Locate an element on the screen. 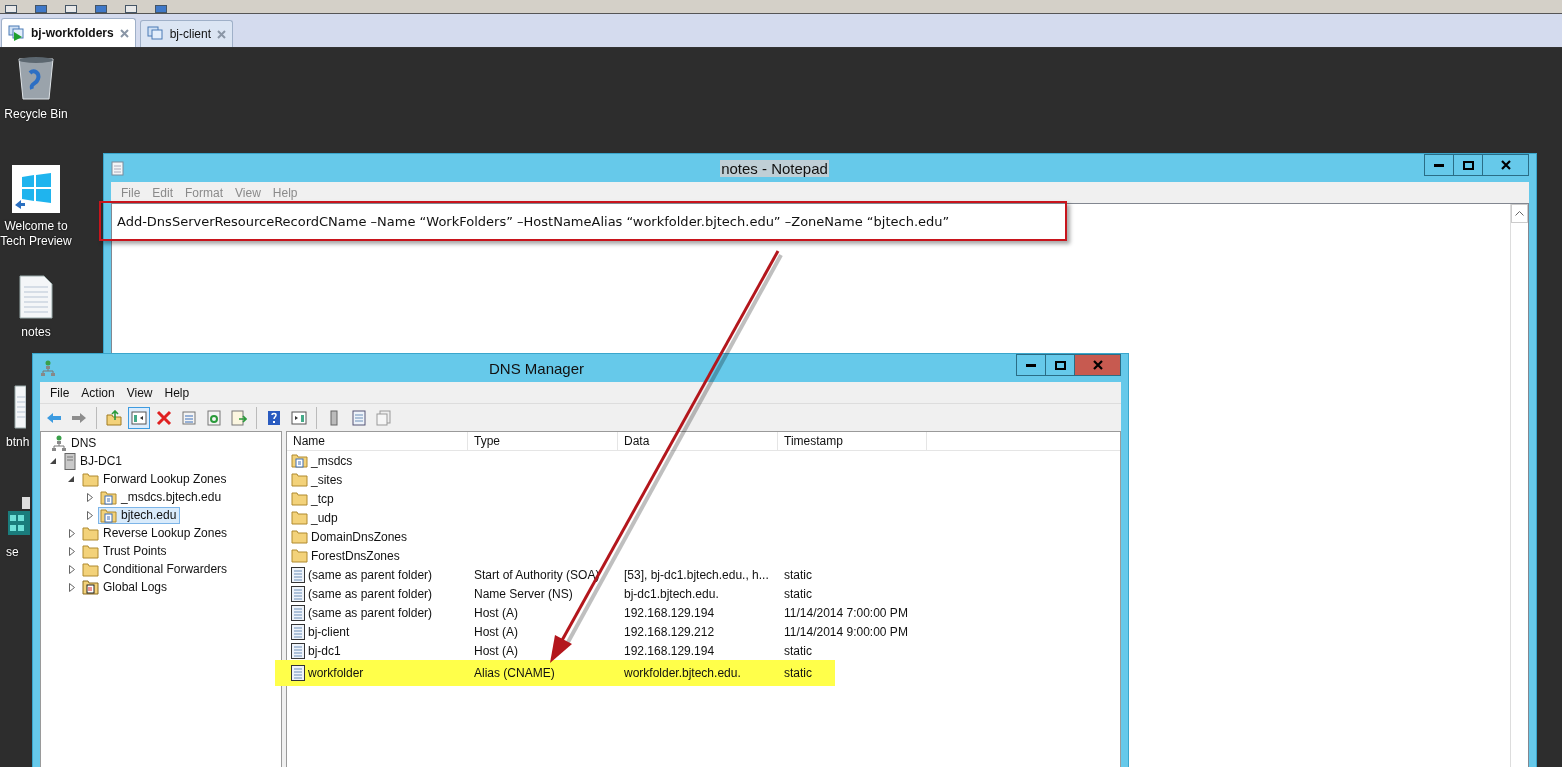 Image resolution: width=1562 pixels, height=767 pixels. tree-item: Trust Points is located at coordinates (125, 551).